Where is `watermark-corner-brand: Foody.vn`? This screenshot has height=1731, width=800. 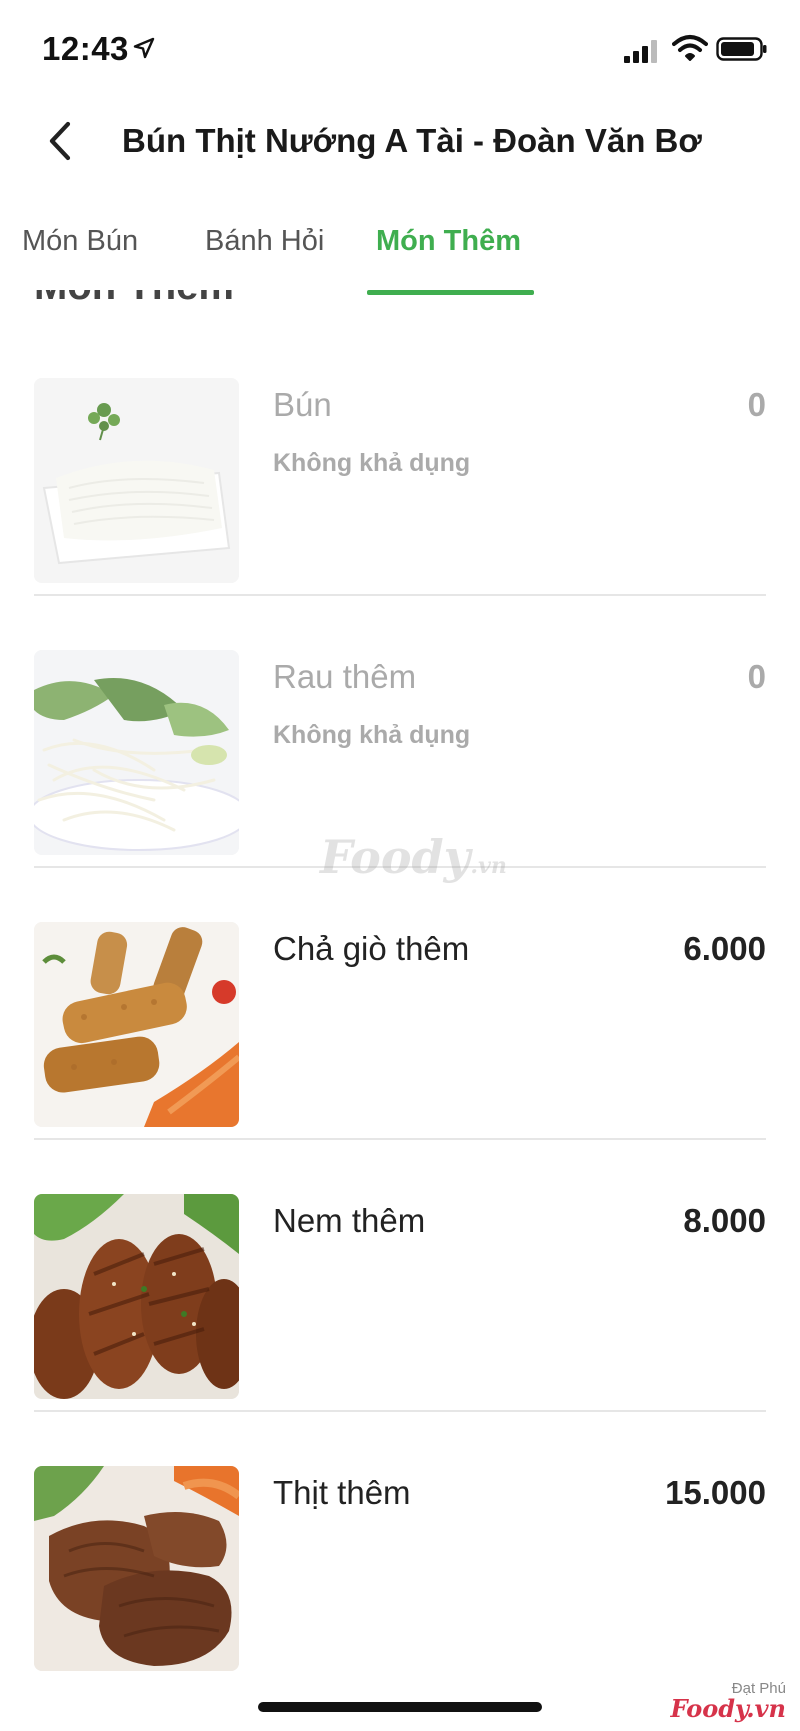 watermark-corner-brand: Foody.vn is located at coordinates (728, 1708).